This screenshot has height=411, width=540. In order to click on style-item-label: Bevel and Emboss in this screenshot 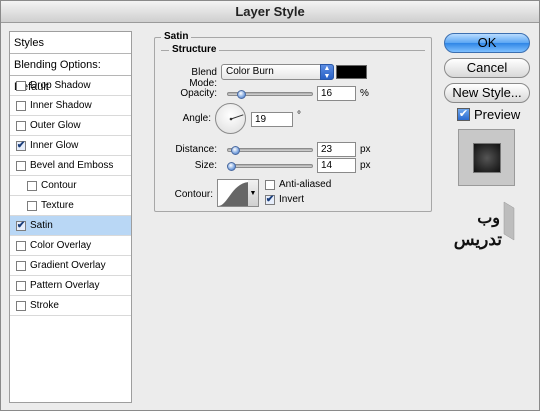, I will do `click(72, 165)`.